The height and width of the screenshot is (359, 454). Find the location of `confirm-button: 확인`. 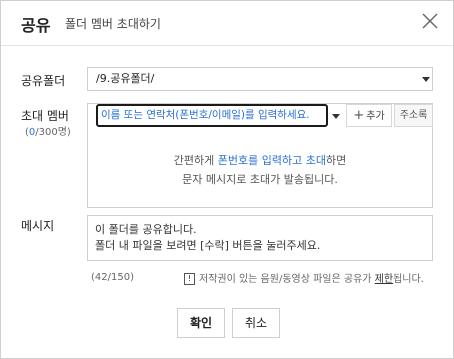

confirm-button: 확인 is located at coordinates (201, 323).